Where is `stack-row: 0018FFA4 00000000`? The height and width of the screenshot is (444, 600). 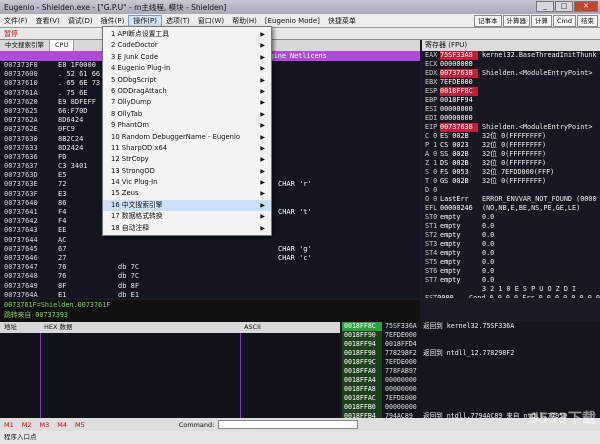
stack-row: 0018FFA4 00000000 is located at coordinates (471, 380).